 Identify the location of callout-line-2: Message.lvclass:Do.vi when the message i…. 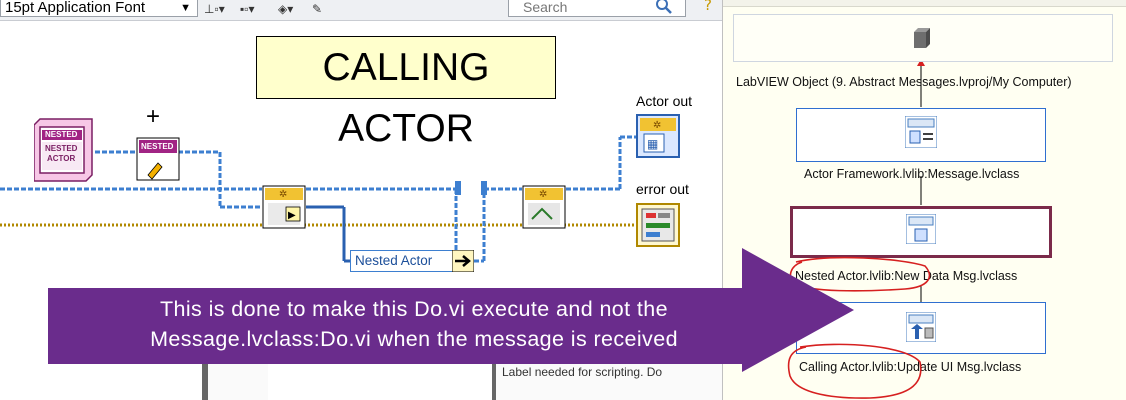
(414, 339).